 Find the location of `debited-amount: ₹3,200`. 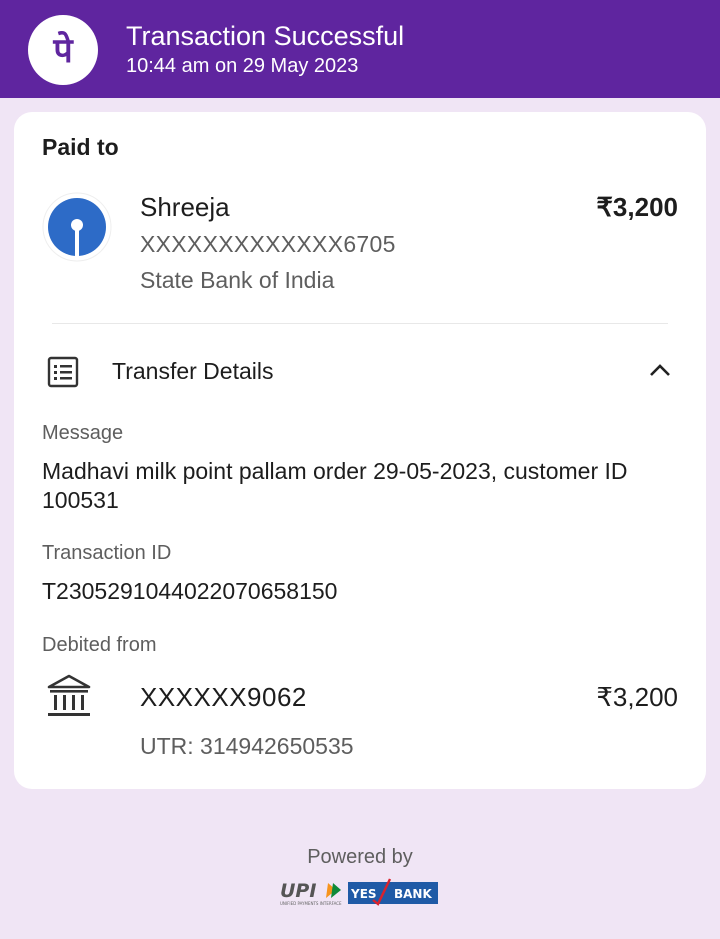

debited-amount: ₹3,200 is located at coordinates (637, 697).